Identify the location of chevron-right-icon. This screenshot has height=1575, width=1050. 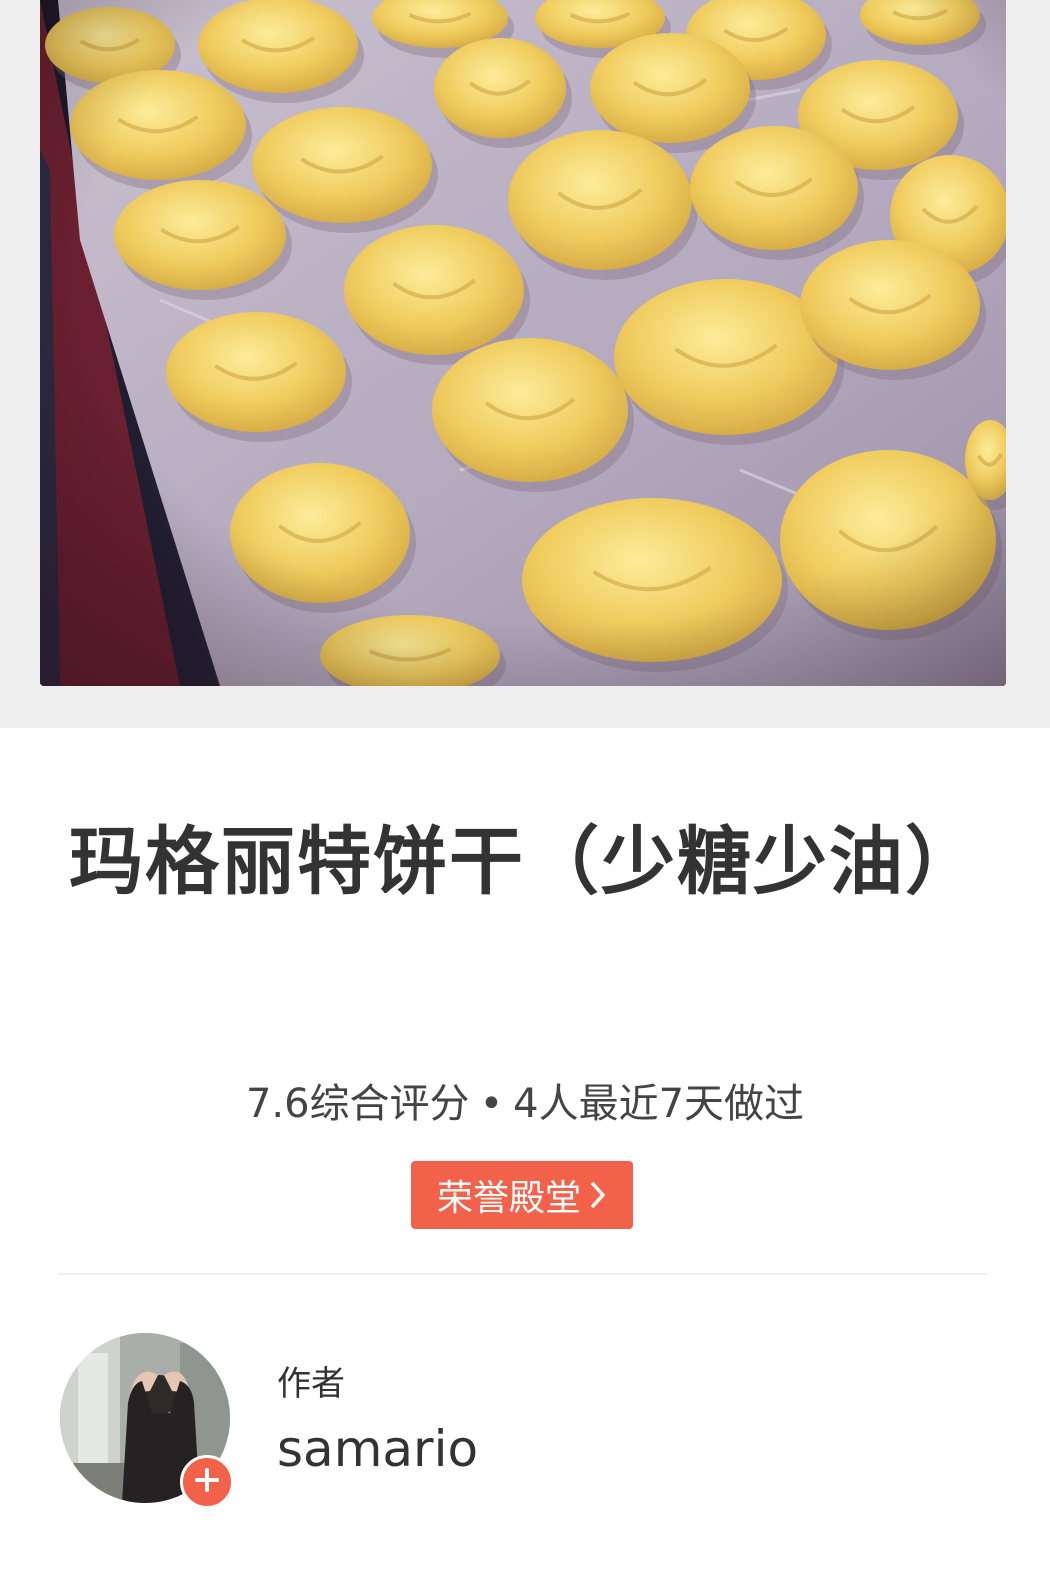
(598, 1195).